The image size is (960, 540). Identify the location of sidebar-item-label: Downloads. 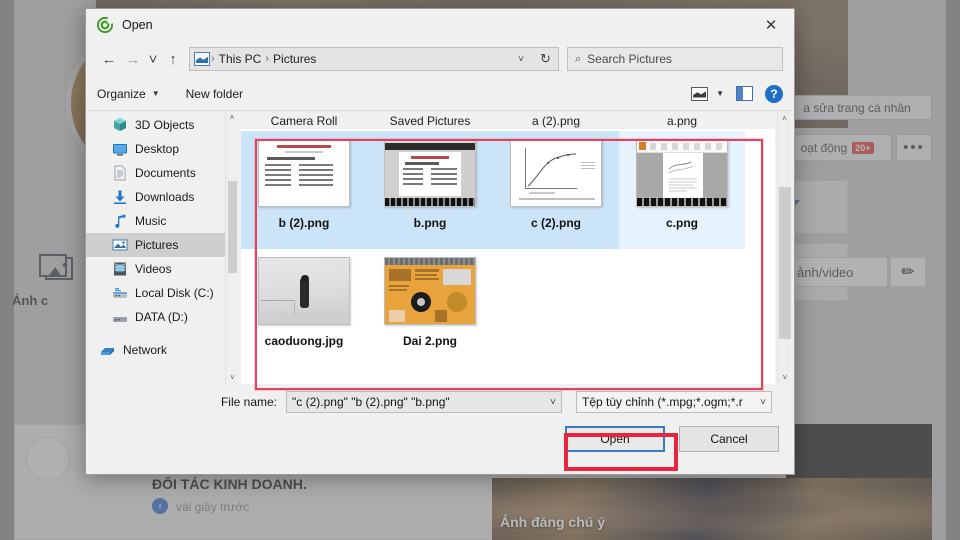
(165, 197).